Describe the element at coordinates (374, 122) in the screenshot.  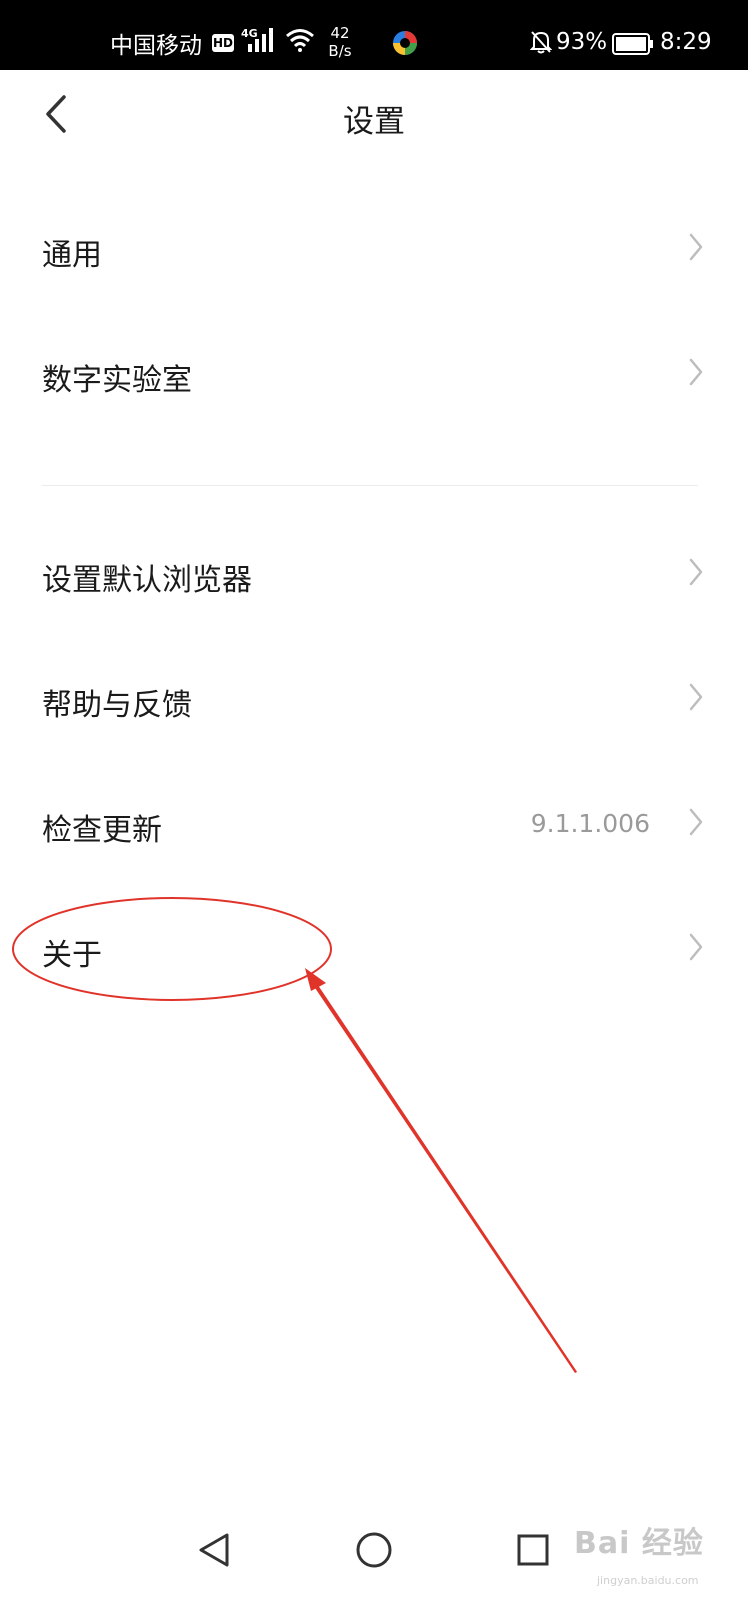
I see `page-title: 设置` at that location.